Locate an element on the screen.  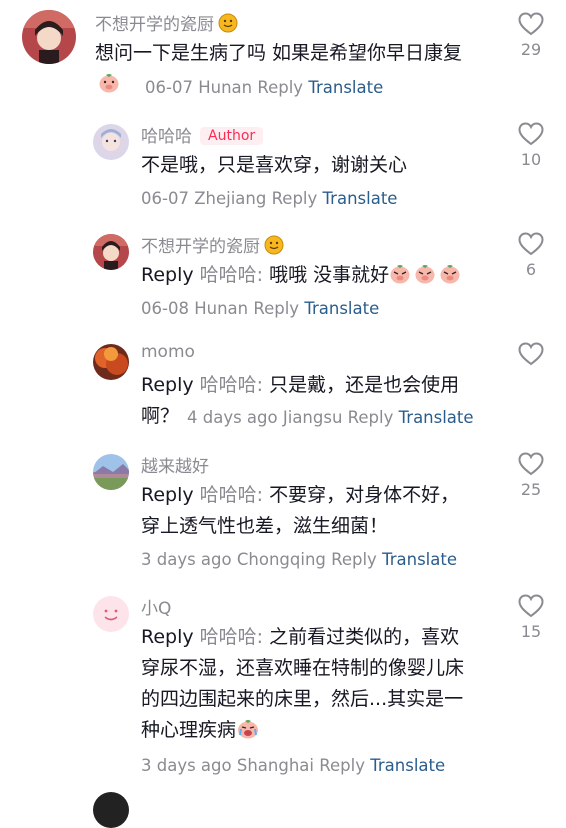
username: 哈哈哈 is located at coordinates (166, 137).